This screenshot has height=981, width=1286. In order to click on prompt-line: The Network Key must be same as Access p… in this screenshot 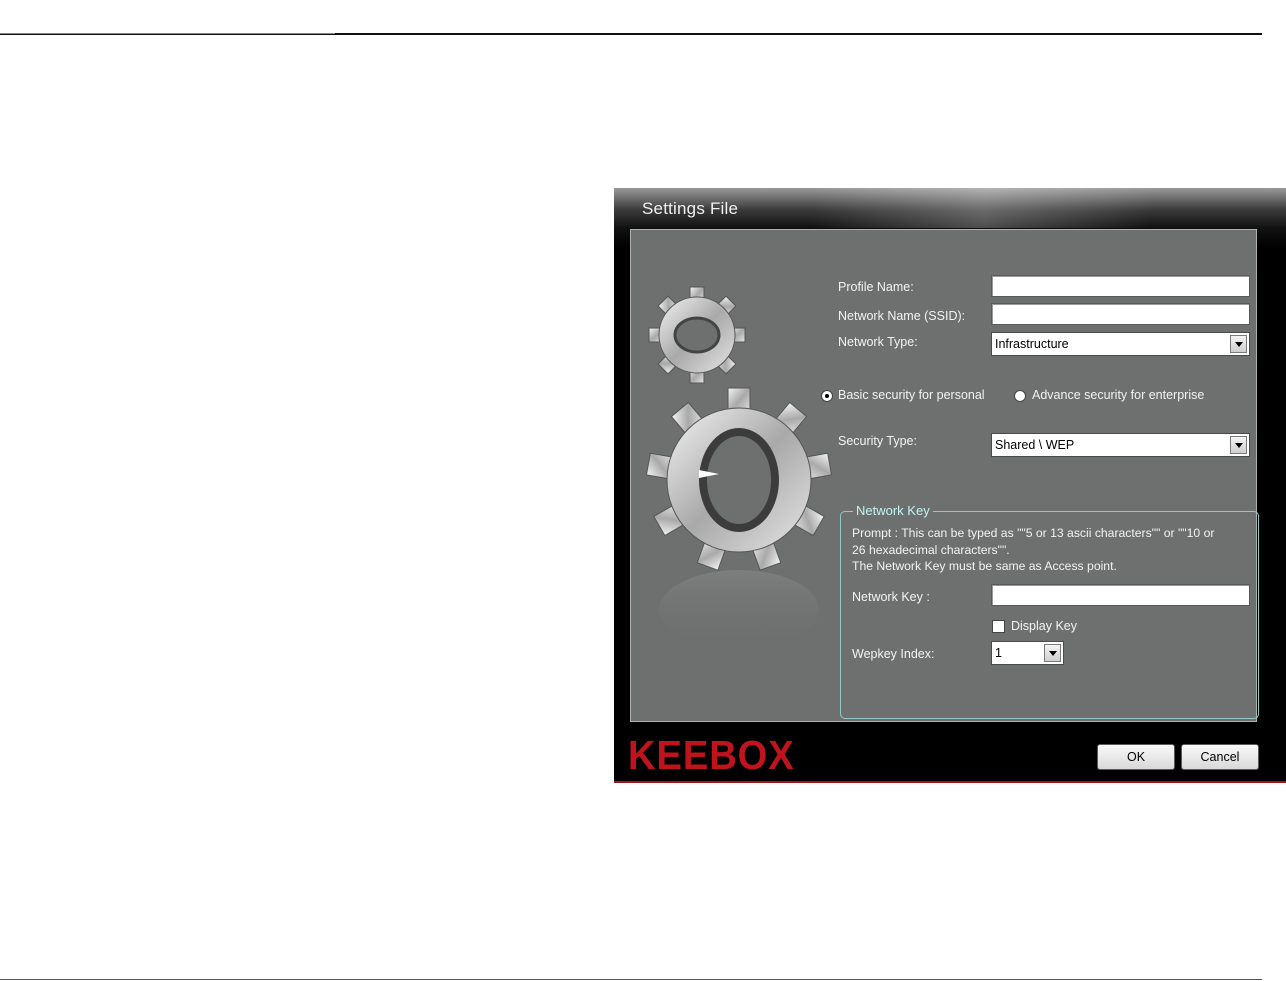, I will do `click(984, 566)`.